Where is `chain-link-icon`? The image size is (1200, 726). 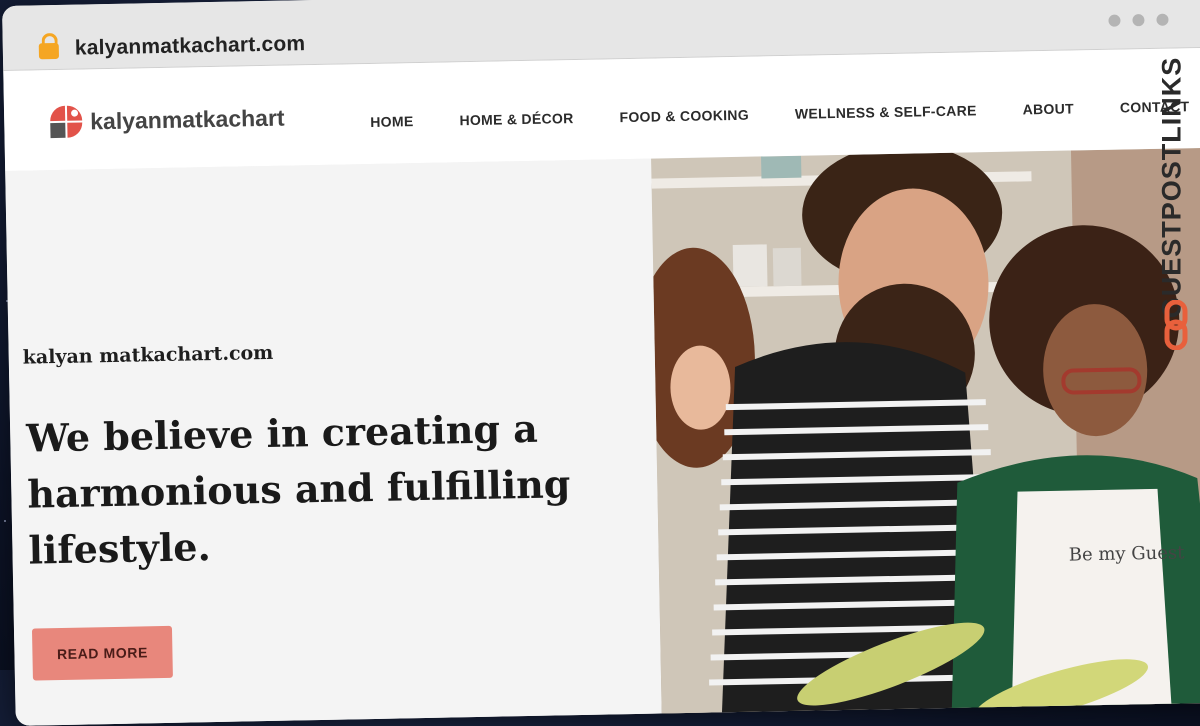 chain-link-icon is located at coordinates (1176, 325).